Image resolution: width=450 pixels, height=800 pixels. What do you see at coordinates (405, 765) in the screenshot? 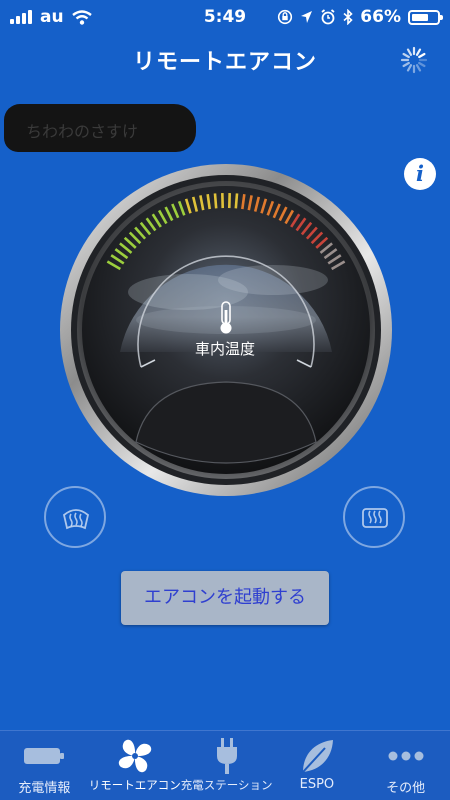
I see `tab-more: その他` at bounding box center [405, 765].